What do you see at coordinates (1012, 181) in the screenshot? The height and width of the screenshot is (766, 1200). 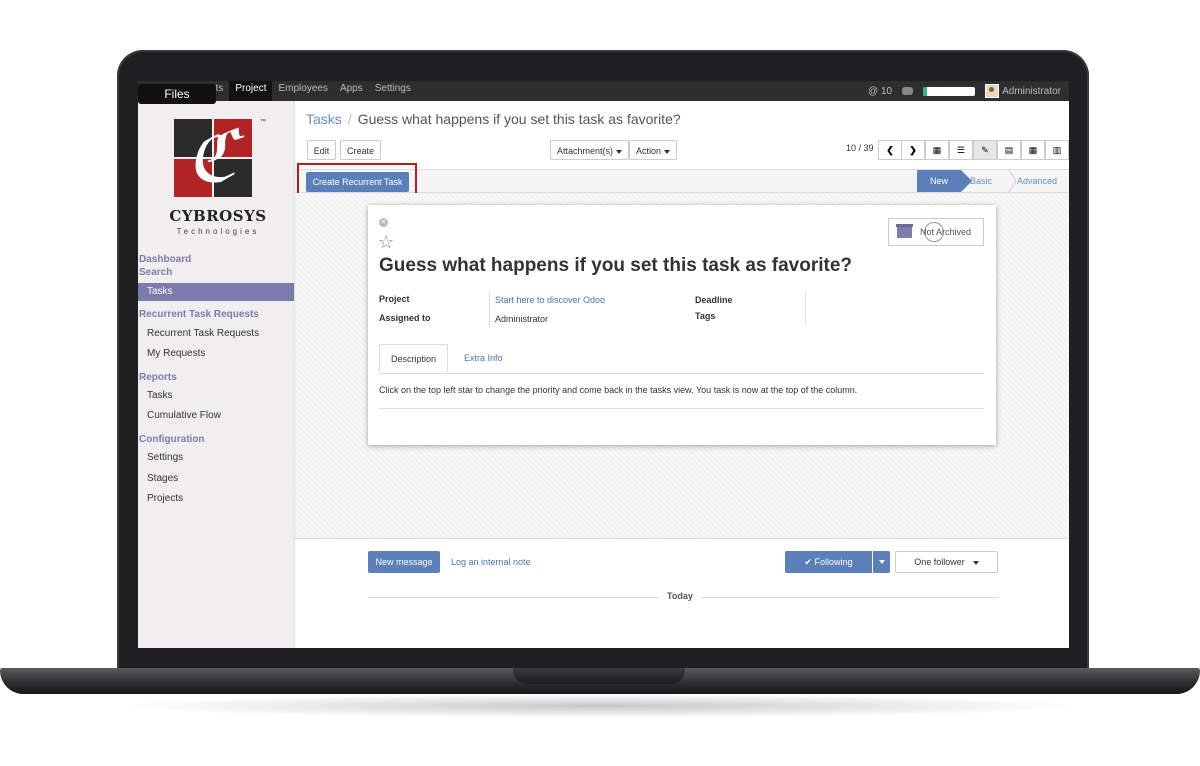 I see `stage-separator-icon` at bounding box center [1012, 181].